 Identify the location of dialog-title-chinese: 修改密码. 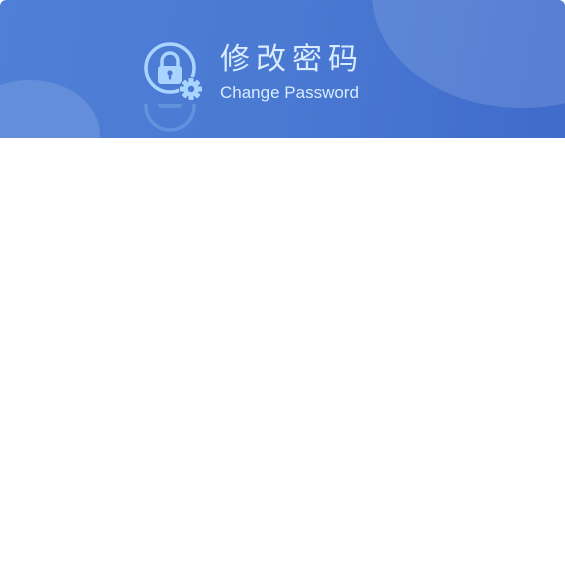
(292, 59).